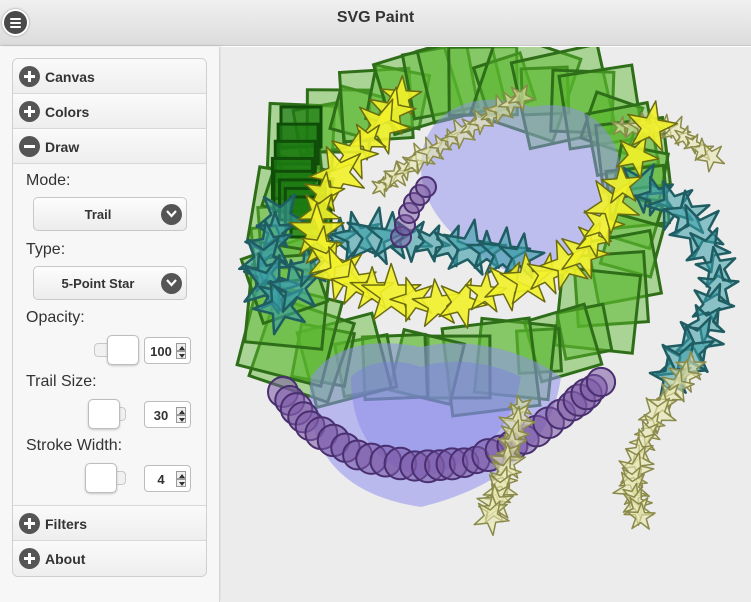 The width and height of the screenshot is (751, 602). I want to click on mode-select: Trail, so click(110, 214).